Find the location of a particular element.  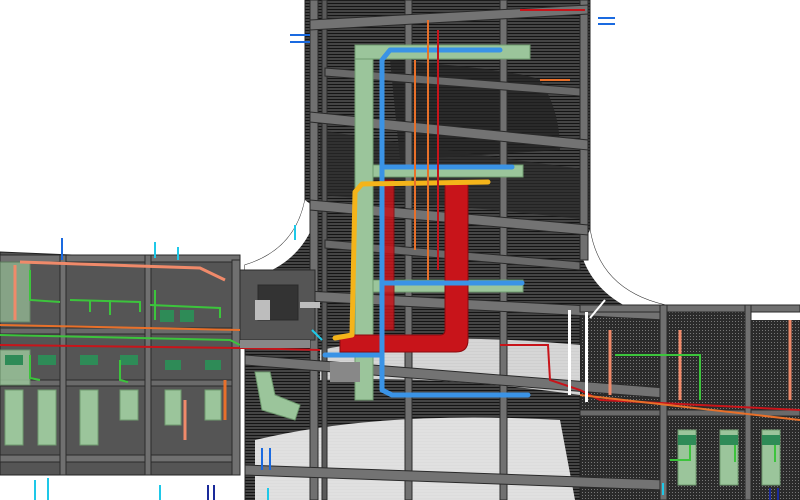

beam-lw-v1 is located at coordinates (63, 365).